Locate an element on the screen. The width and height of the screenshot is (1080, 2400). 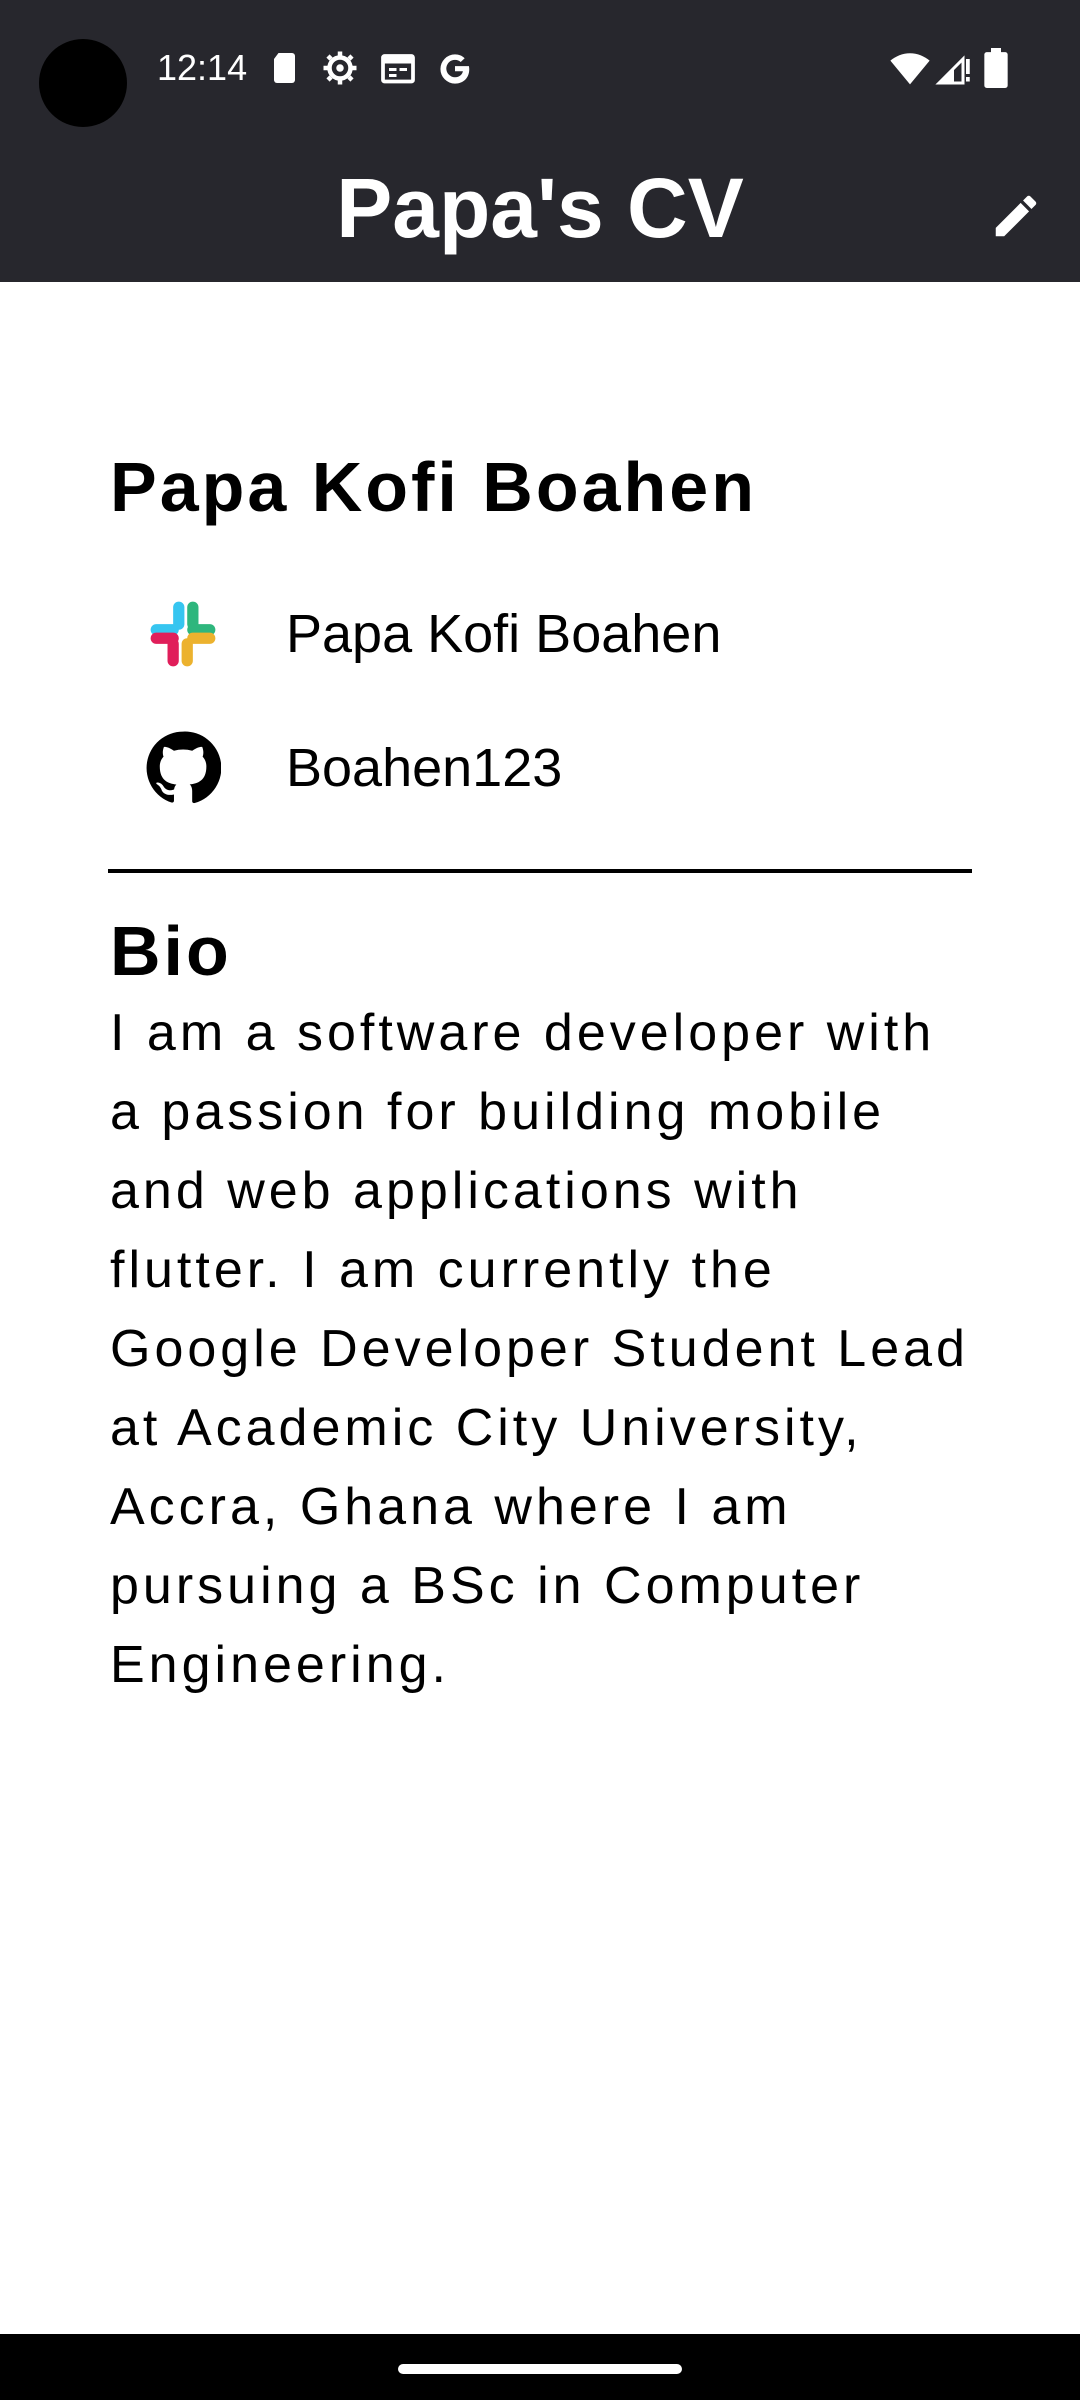
sd-card-icon is located at coordinates (286, 68).